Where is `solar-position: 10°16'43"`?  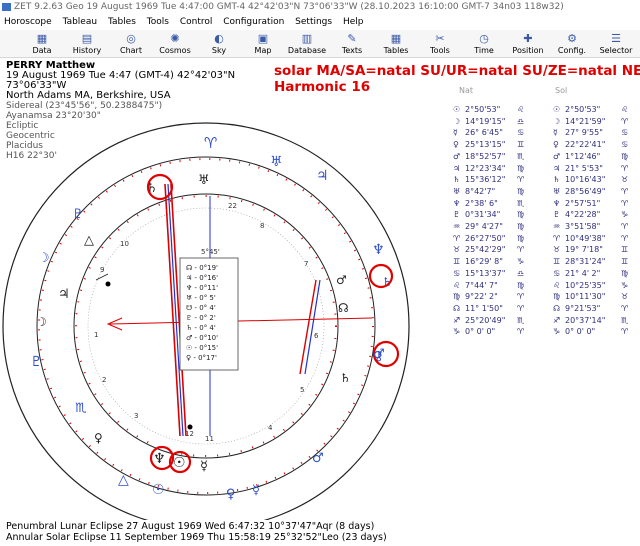
solar-position: 10°16'43" is located at coordinates (585, 180).